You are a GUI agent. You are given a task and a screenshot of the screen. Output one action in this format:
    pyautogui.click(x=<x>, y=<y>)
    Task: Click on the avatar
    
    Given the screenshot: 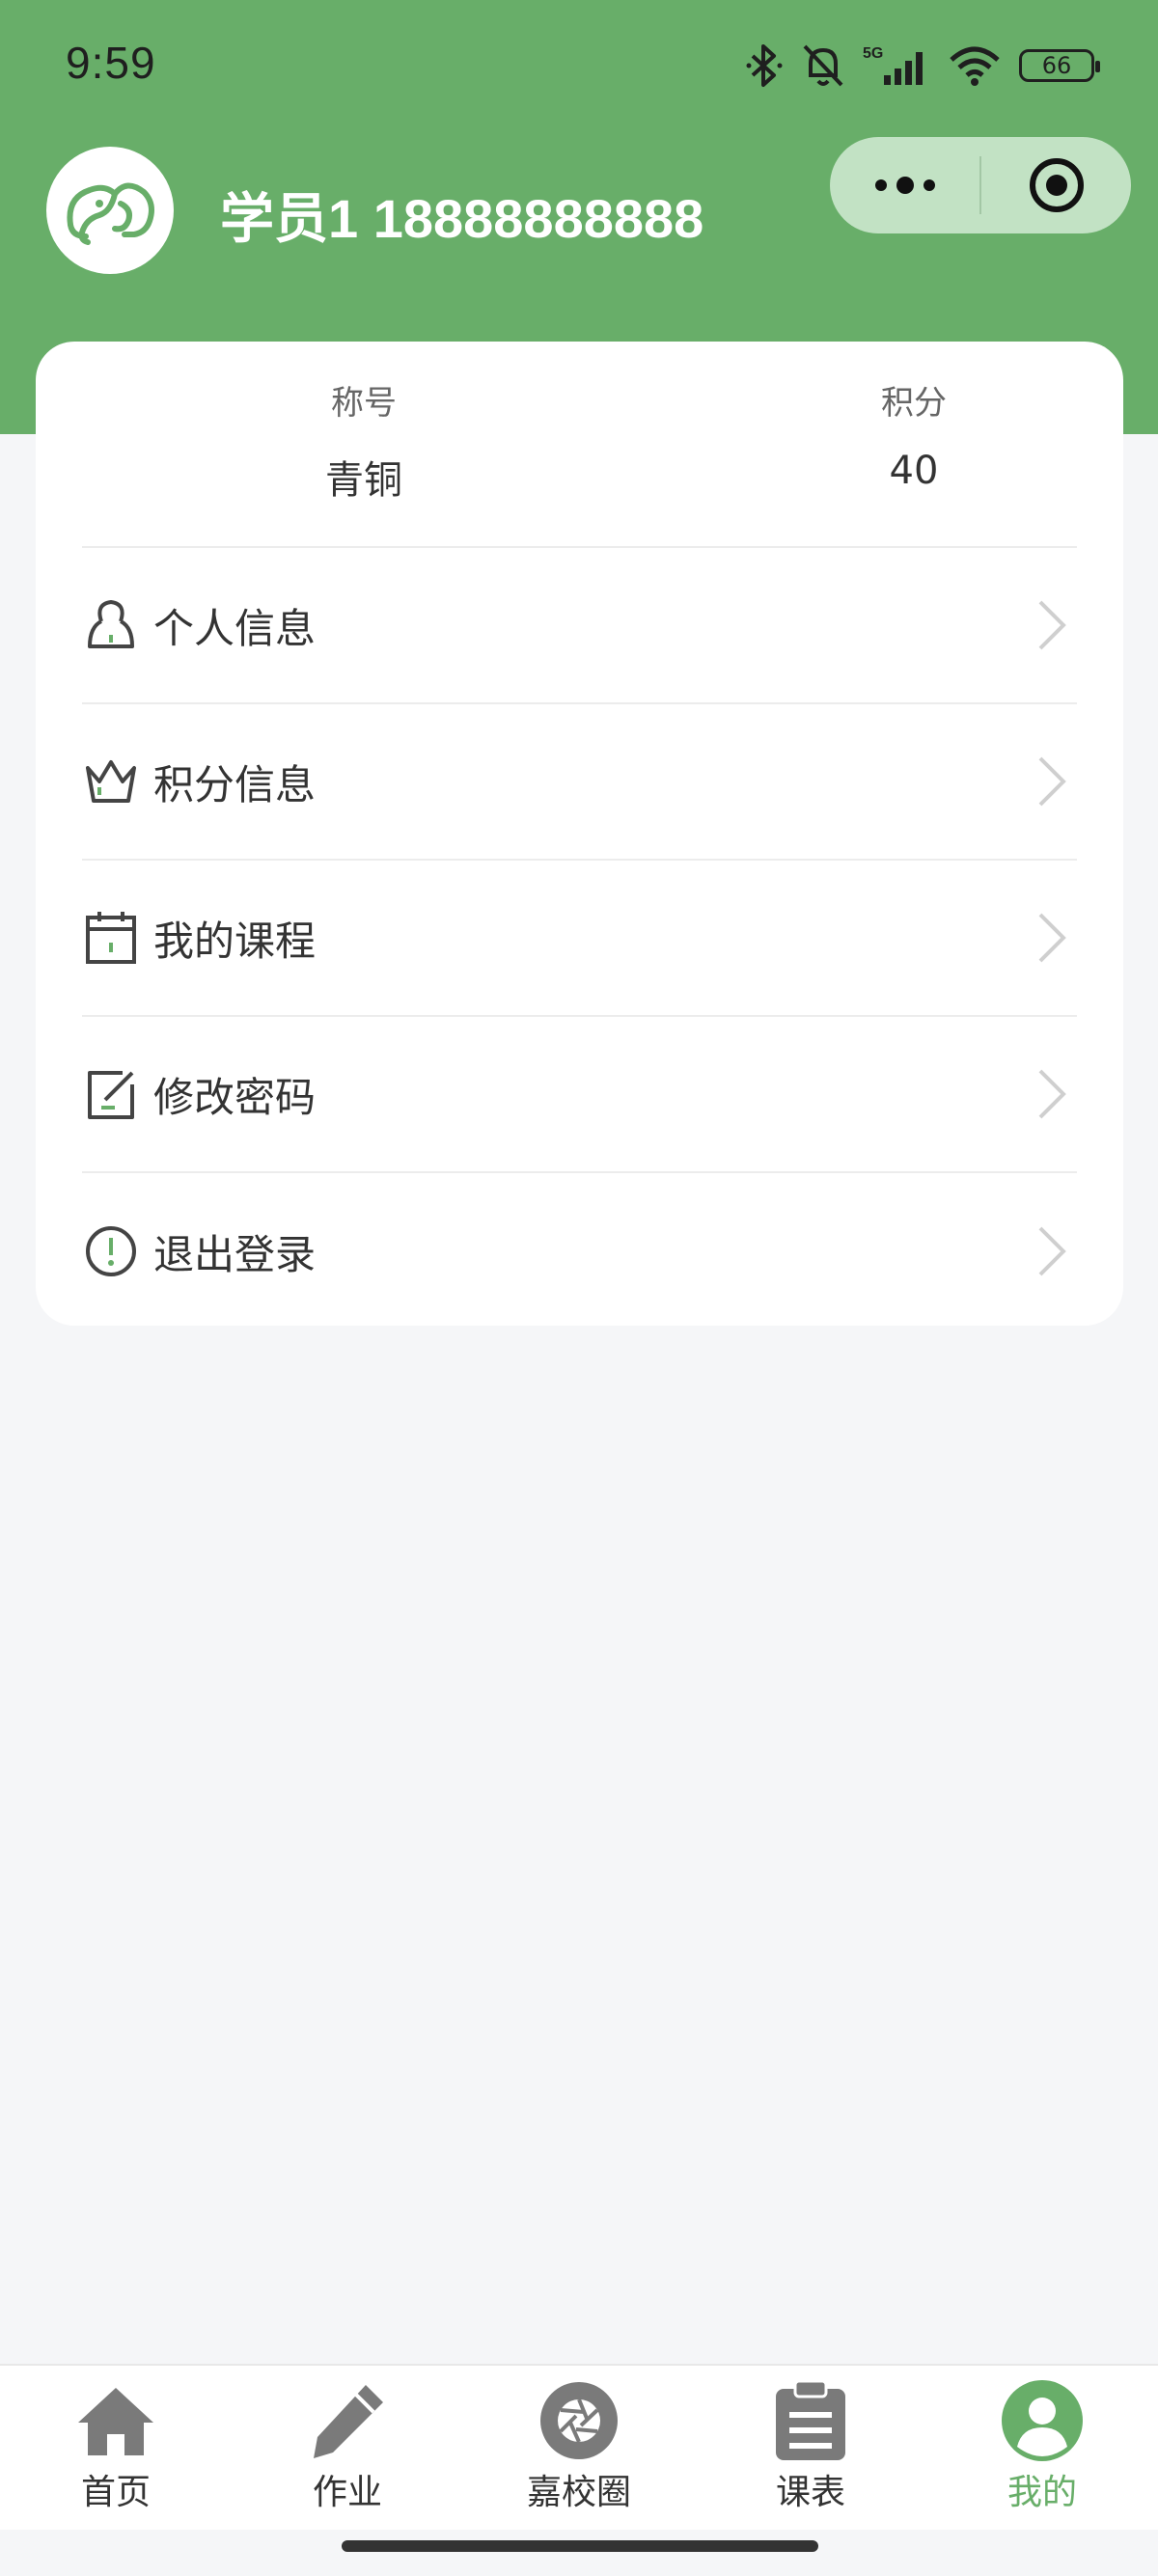 What is the action you would take?
    pyautogui.click(x=110, y=210)
    